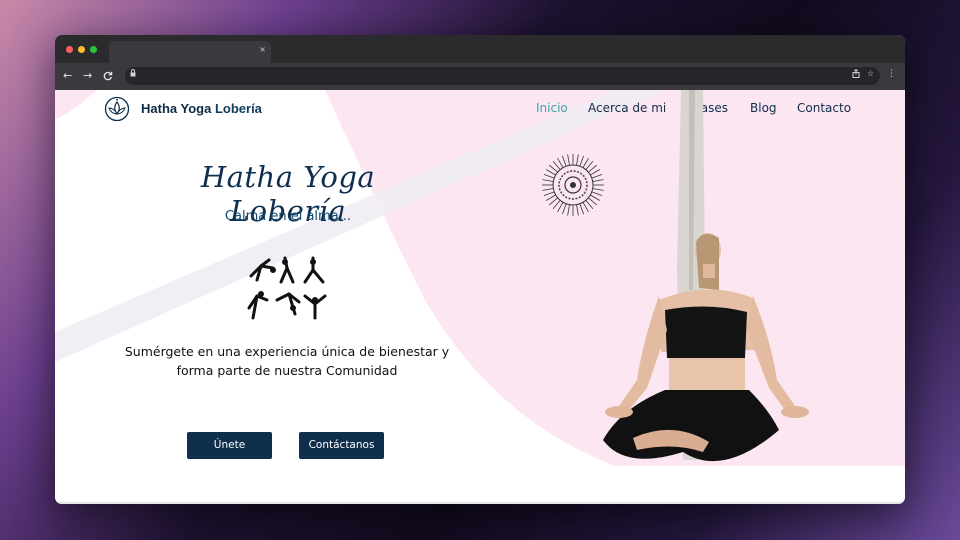 Image resolution: width=960 pixels, height=540 pixels. I want to click on contact-button: Contáctanos, so click(341, 445).